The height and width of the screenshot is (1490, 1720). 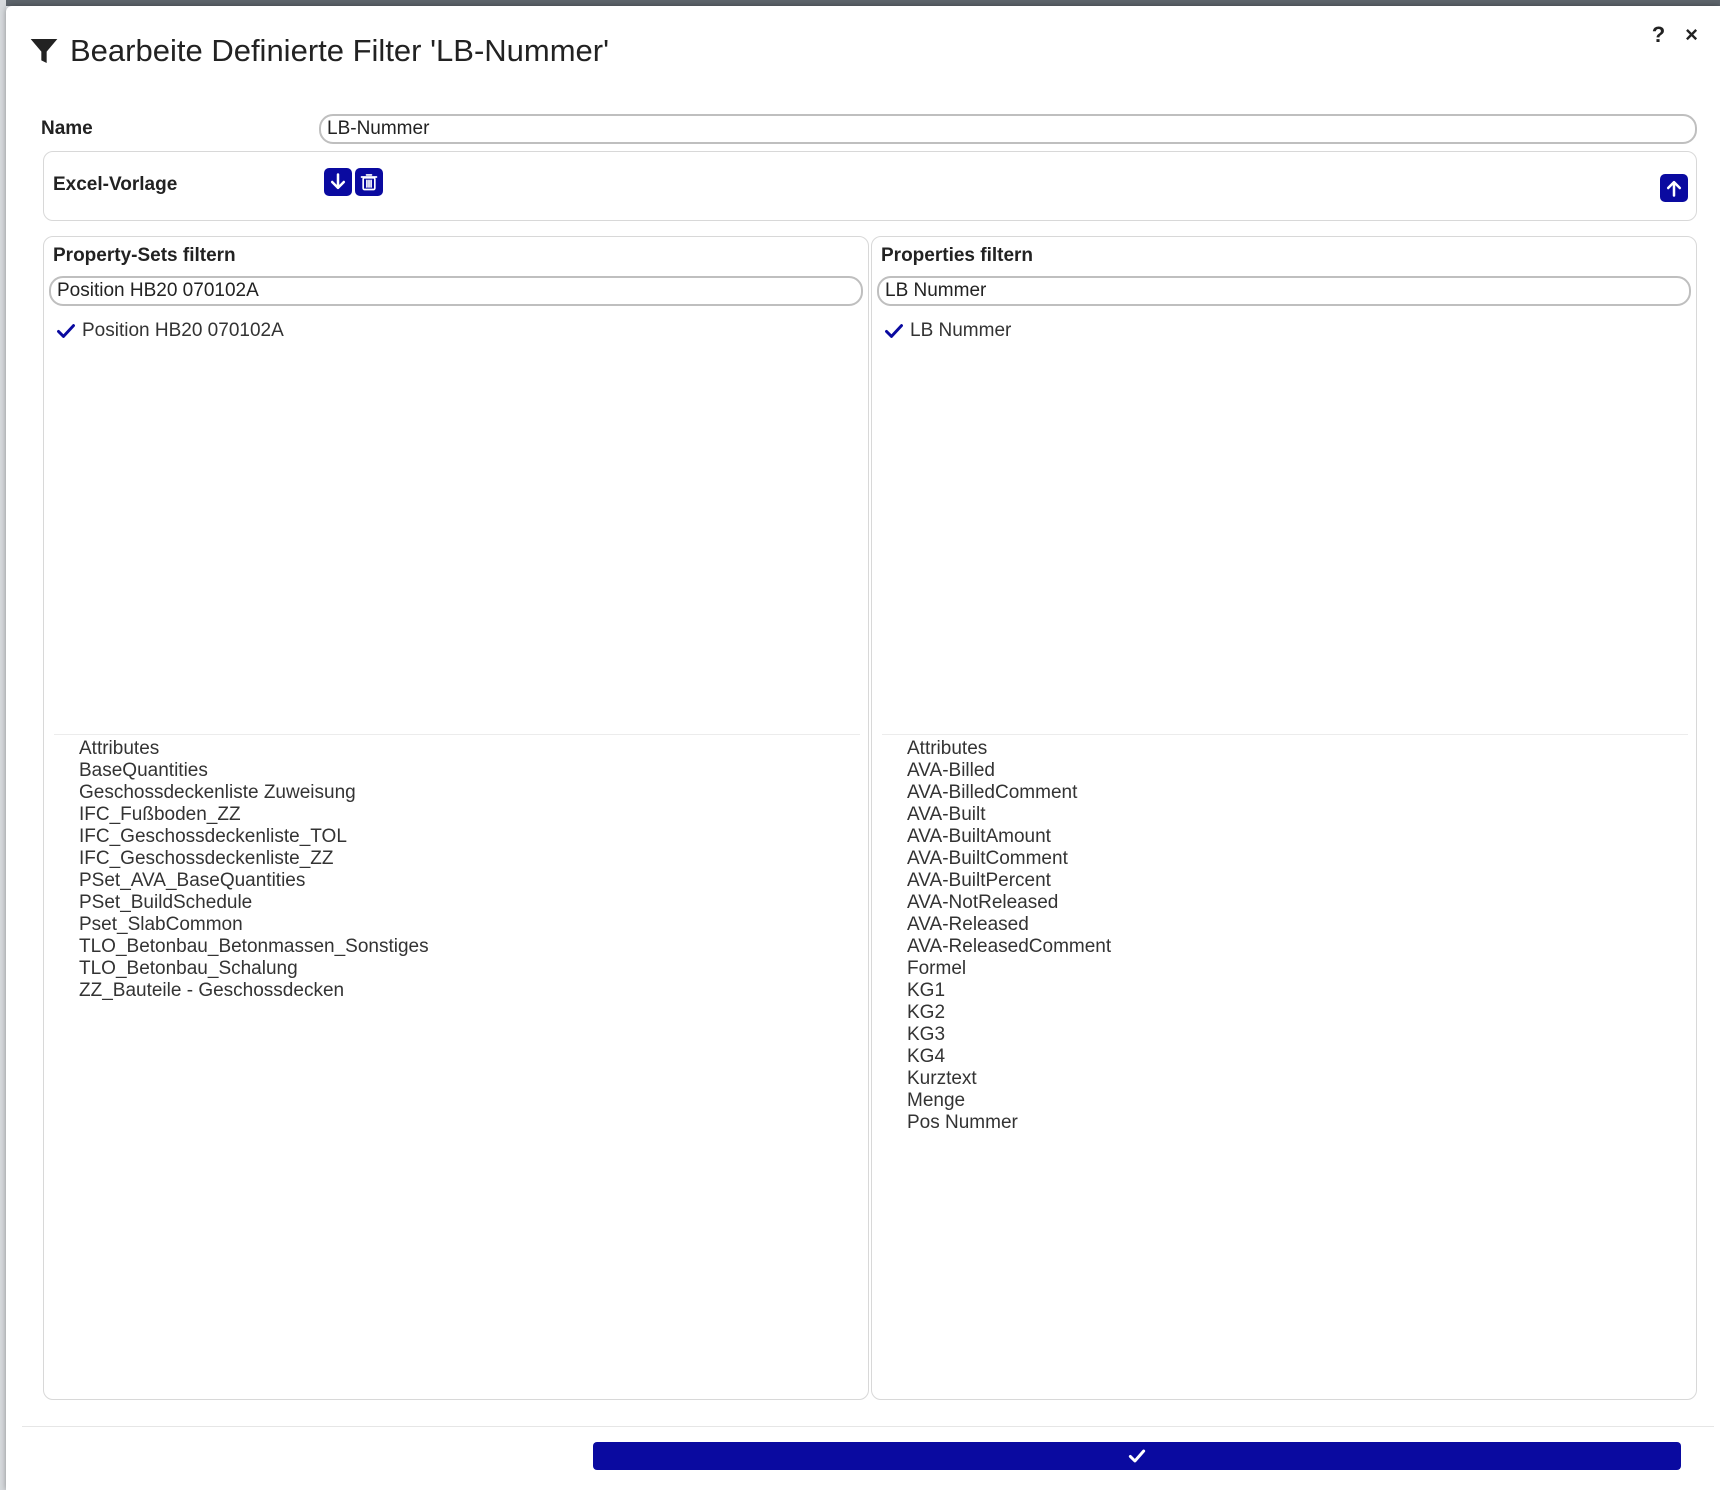 I want to click on arrow-down-icon, so click(x=338, y=181).